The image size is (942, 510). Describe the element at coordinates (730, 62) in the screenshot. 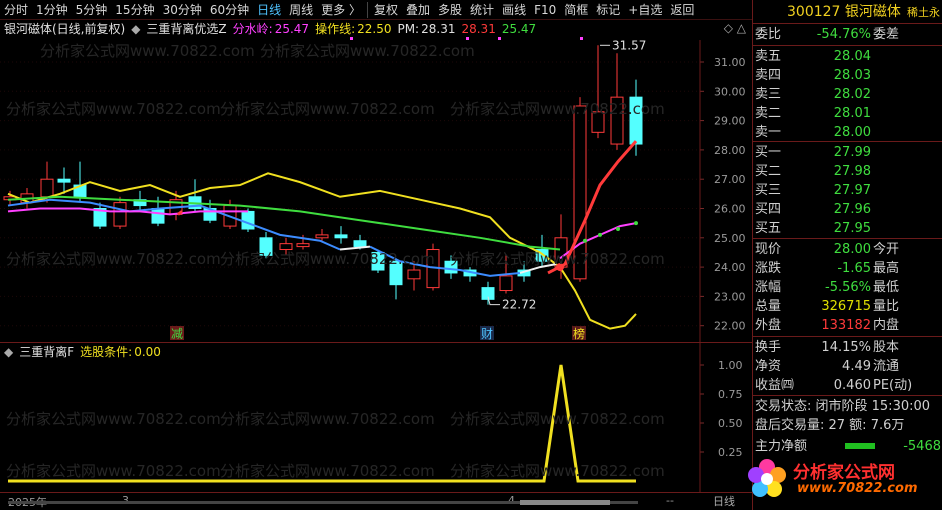

I see `price-tick-label: 31.00` at that location.